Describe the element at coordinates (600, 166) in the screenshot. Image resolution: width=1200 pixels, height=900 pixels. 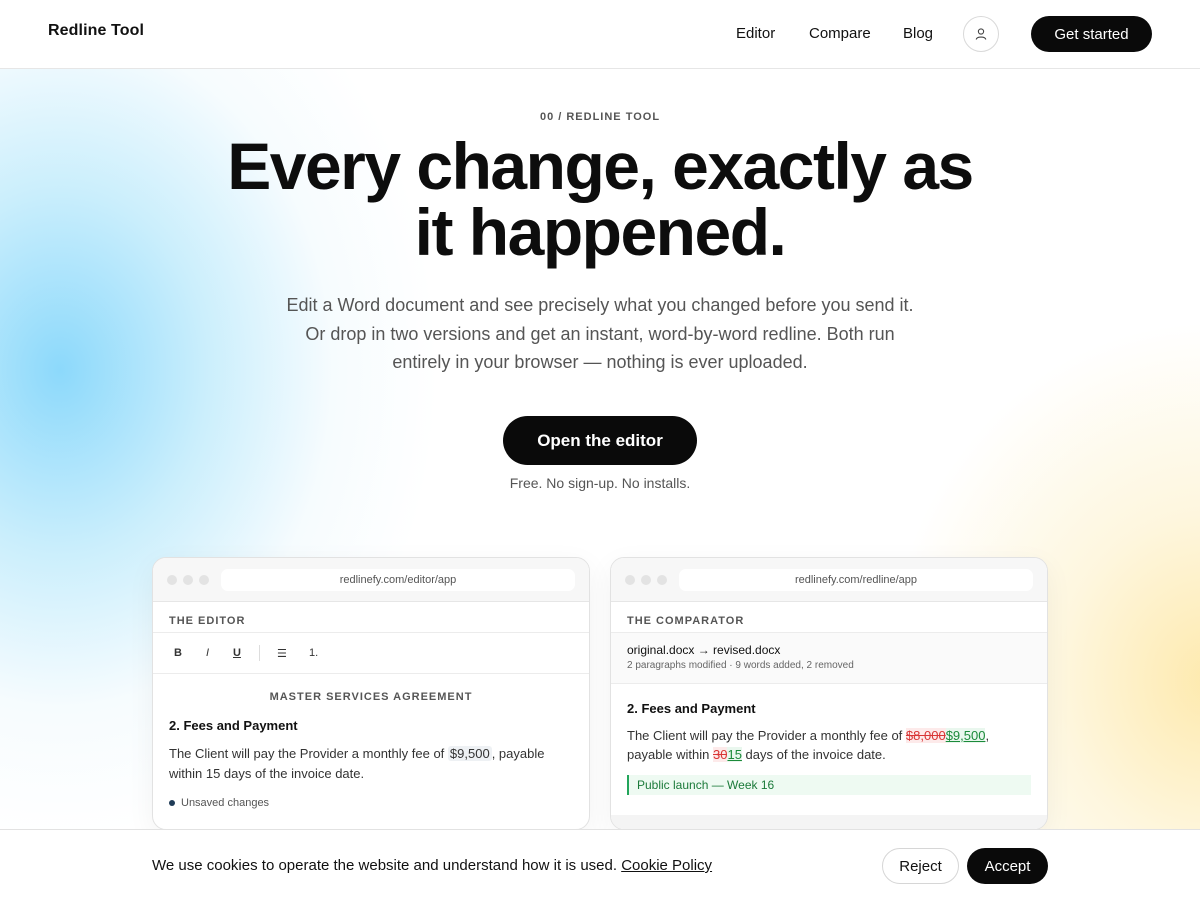
I see `hero-title-line1: Every change, exactly as` at that location.